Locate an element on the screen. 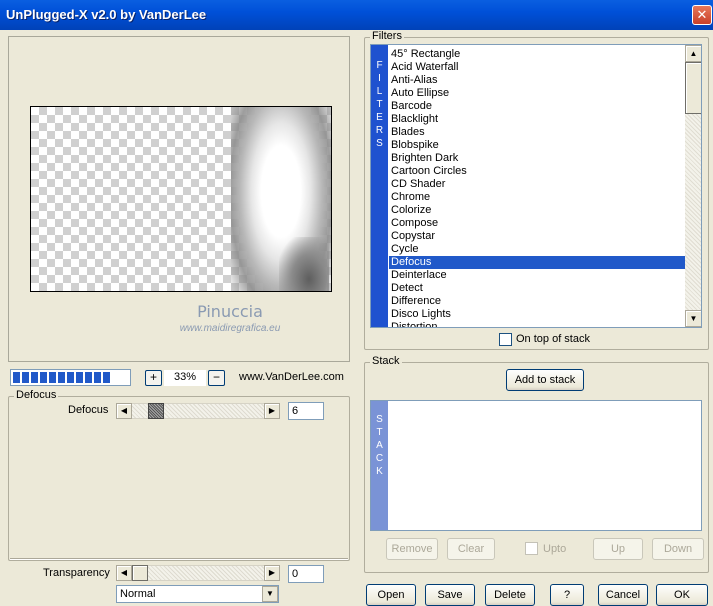  remove-button: Remove is located at coordinates (412, 549).